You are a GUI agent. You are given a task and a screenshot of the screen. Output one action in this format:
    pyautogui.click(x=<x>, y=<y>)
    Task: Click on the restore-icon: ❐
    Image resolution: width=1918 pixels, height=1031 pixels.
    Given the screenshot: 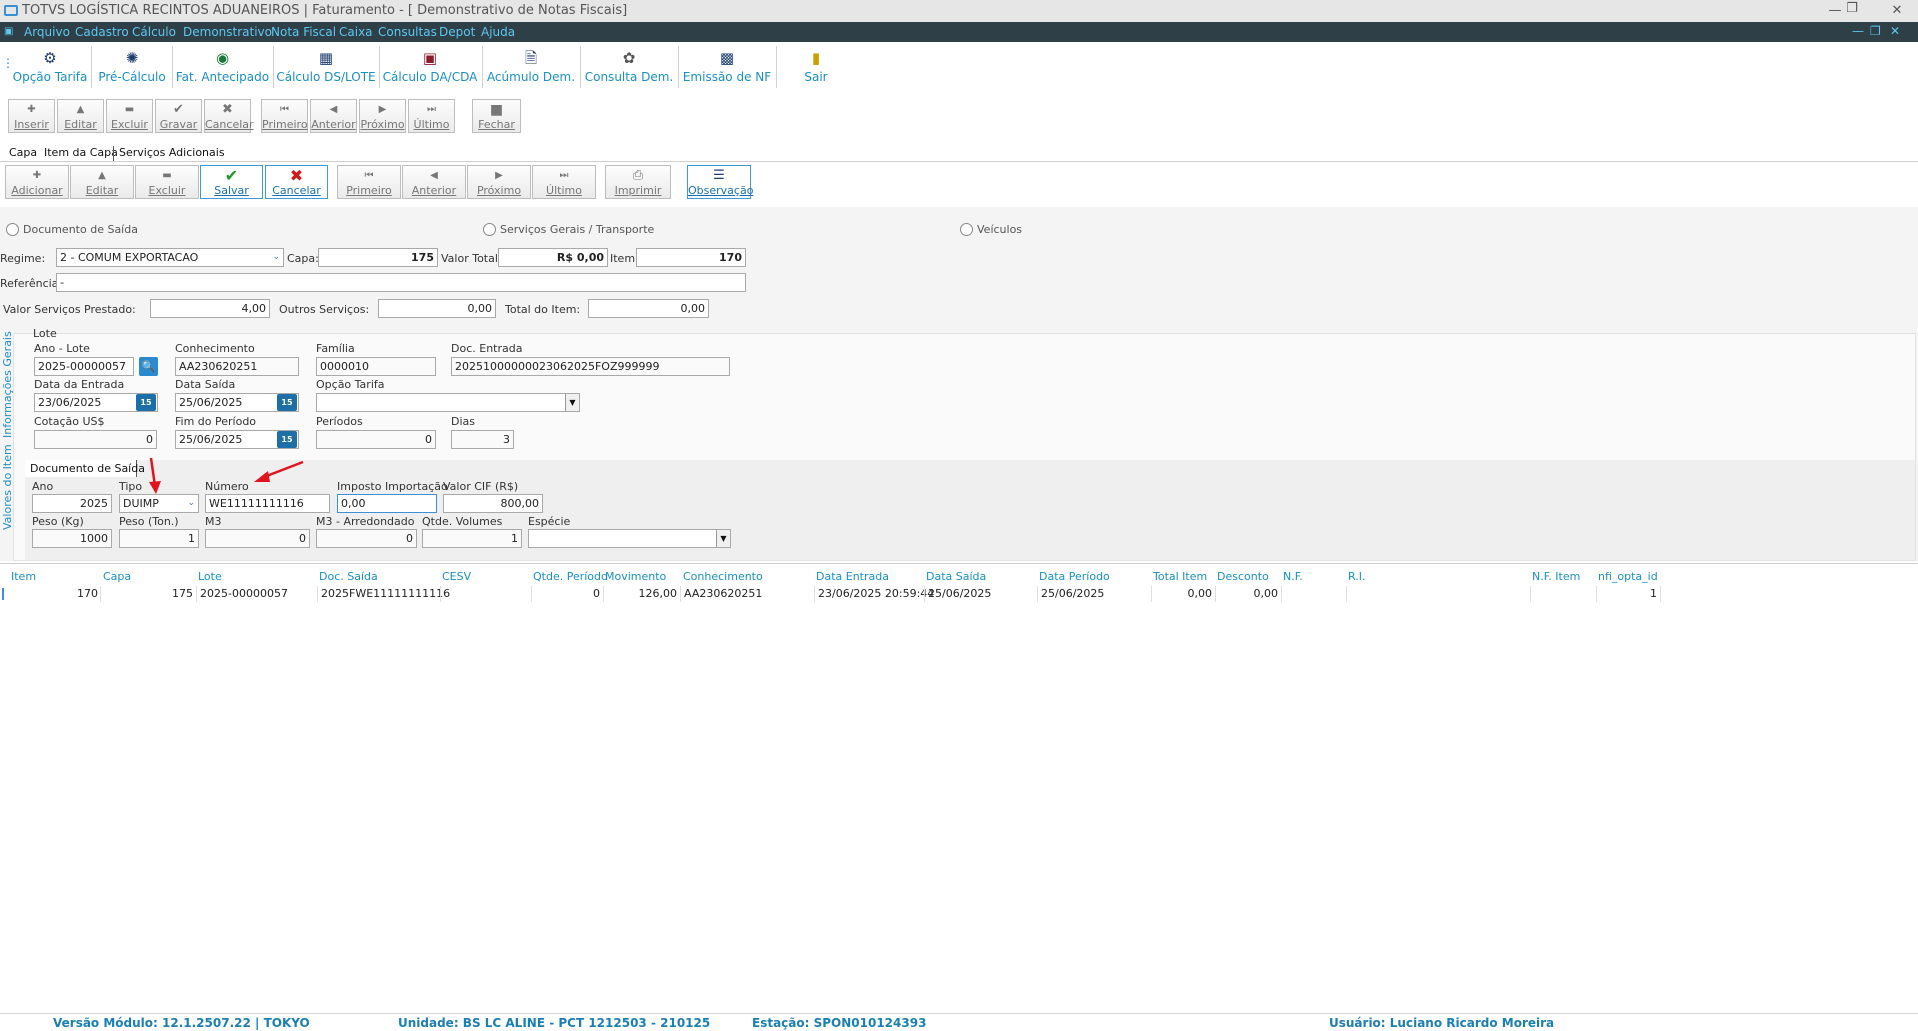 What is the action you would take?
    pyautogui.click(x=1852, y=9)
    